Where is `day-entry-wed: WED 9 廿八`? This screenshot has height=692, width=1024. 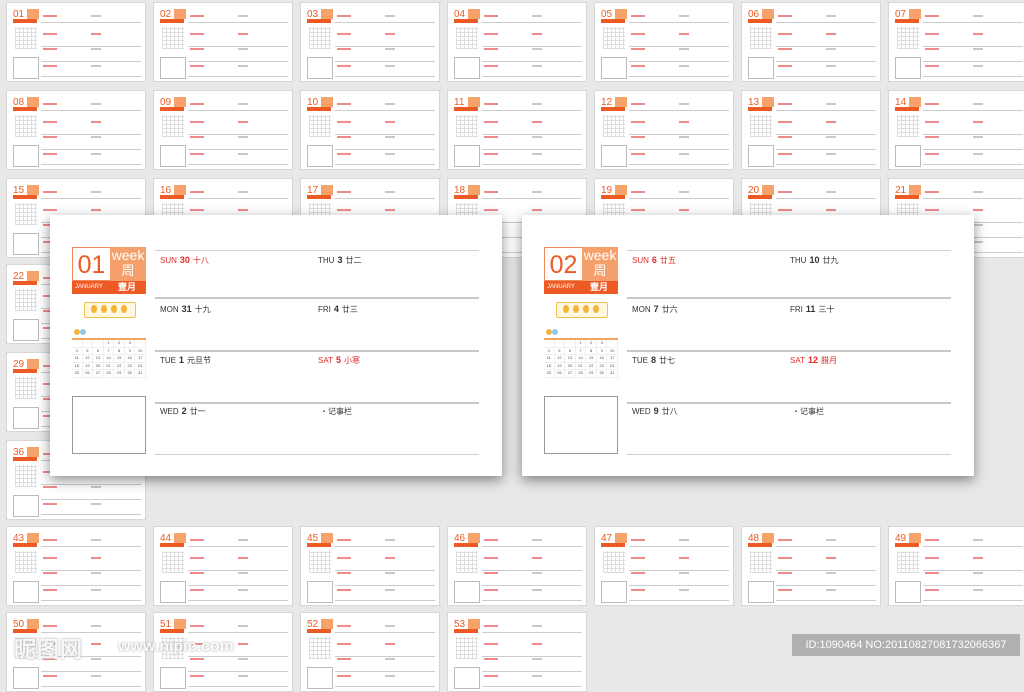 day-entry-wed: WED 9 廿八 is located at coordinates (655, 411).